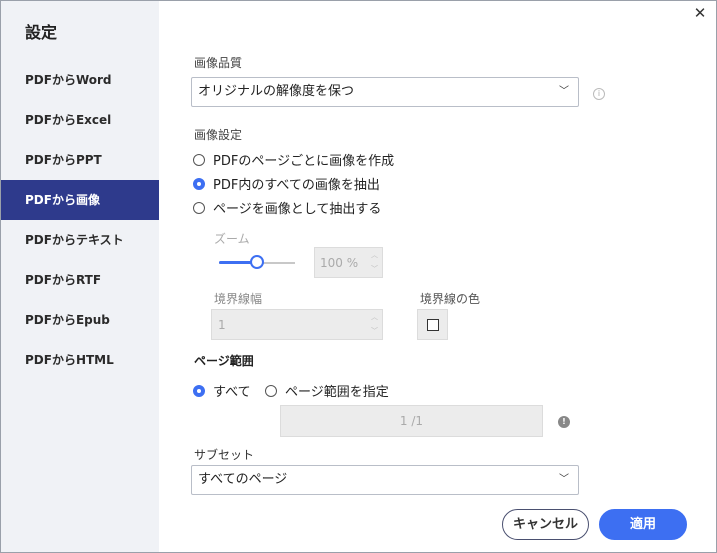  Describe the element at coordinates (80, 120) in the screenshot. I see `sidebar-item-pdf-to-excel: PDFからExcel` at that location.